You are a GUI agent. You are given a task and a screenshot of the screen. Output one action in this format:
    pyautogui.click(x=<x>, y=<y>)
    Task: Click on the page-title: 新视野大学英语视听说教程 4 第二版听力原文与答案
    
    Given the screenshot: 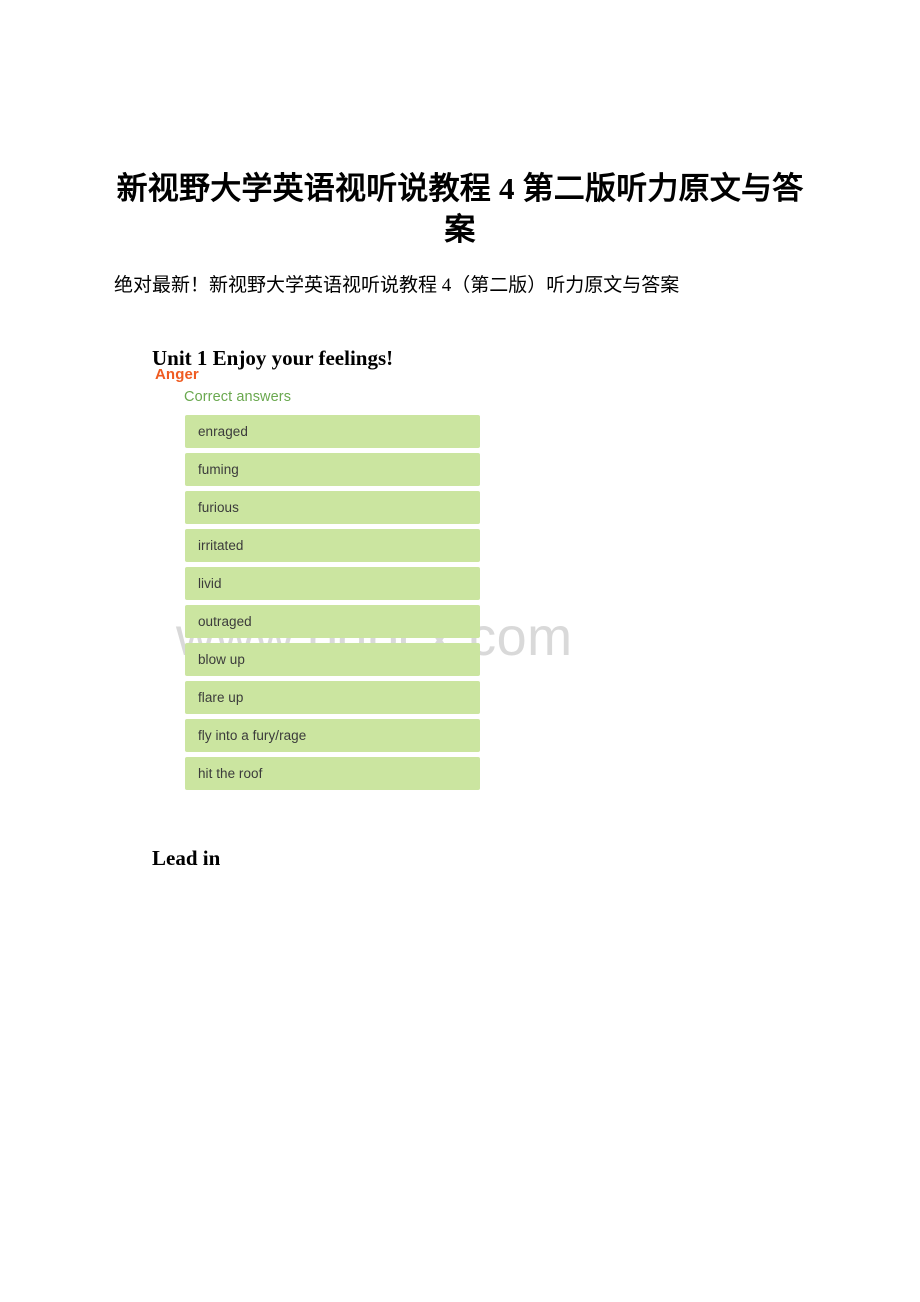 What is the action you would take?
    pyautogui.click(x=460, y=208)
    